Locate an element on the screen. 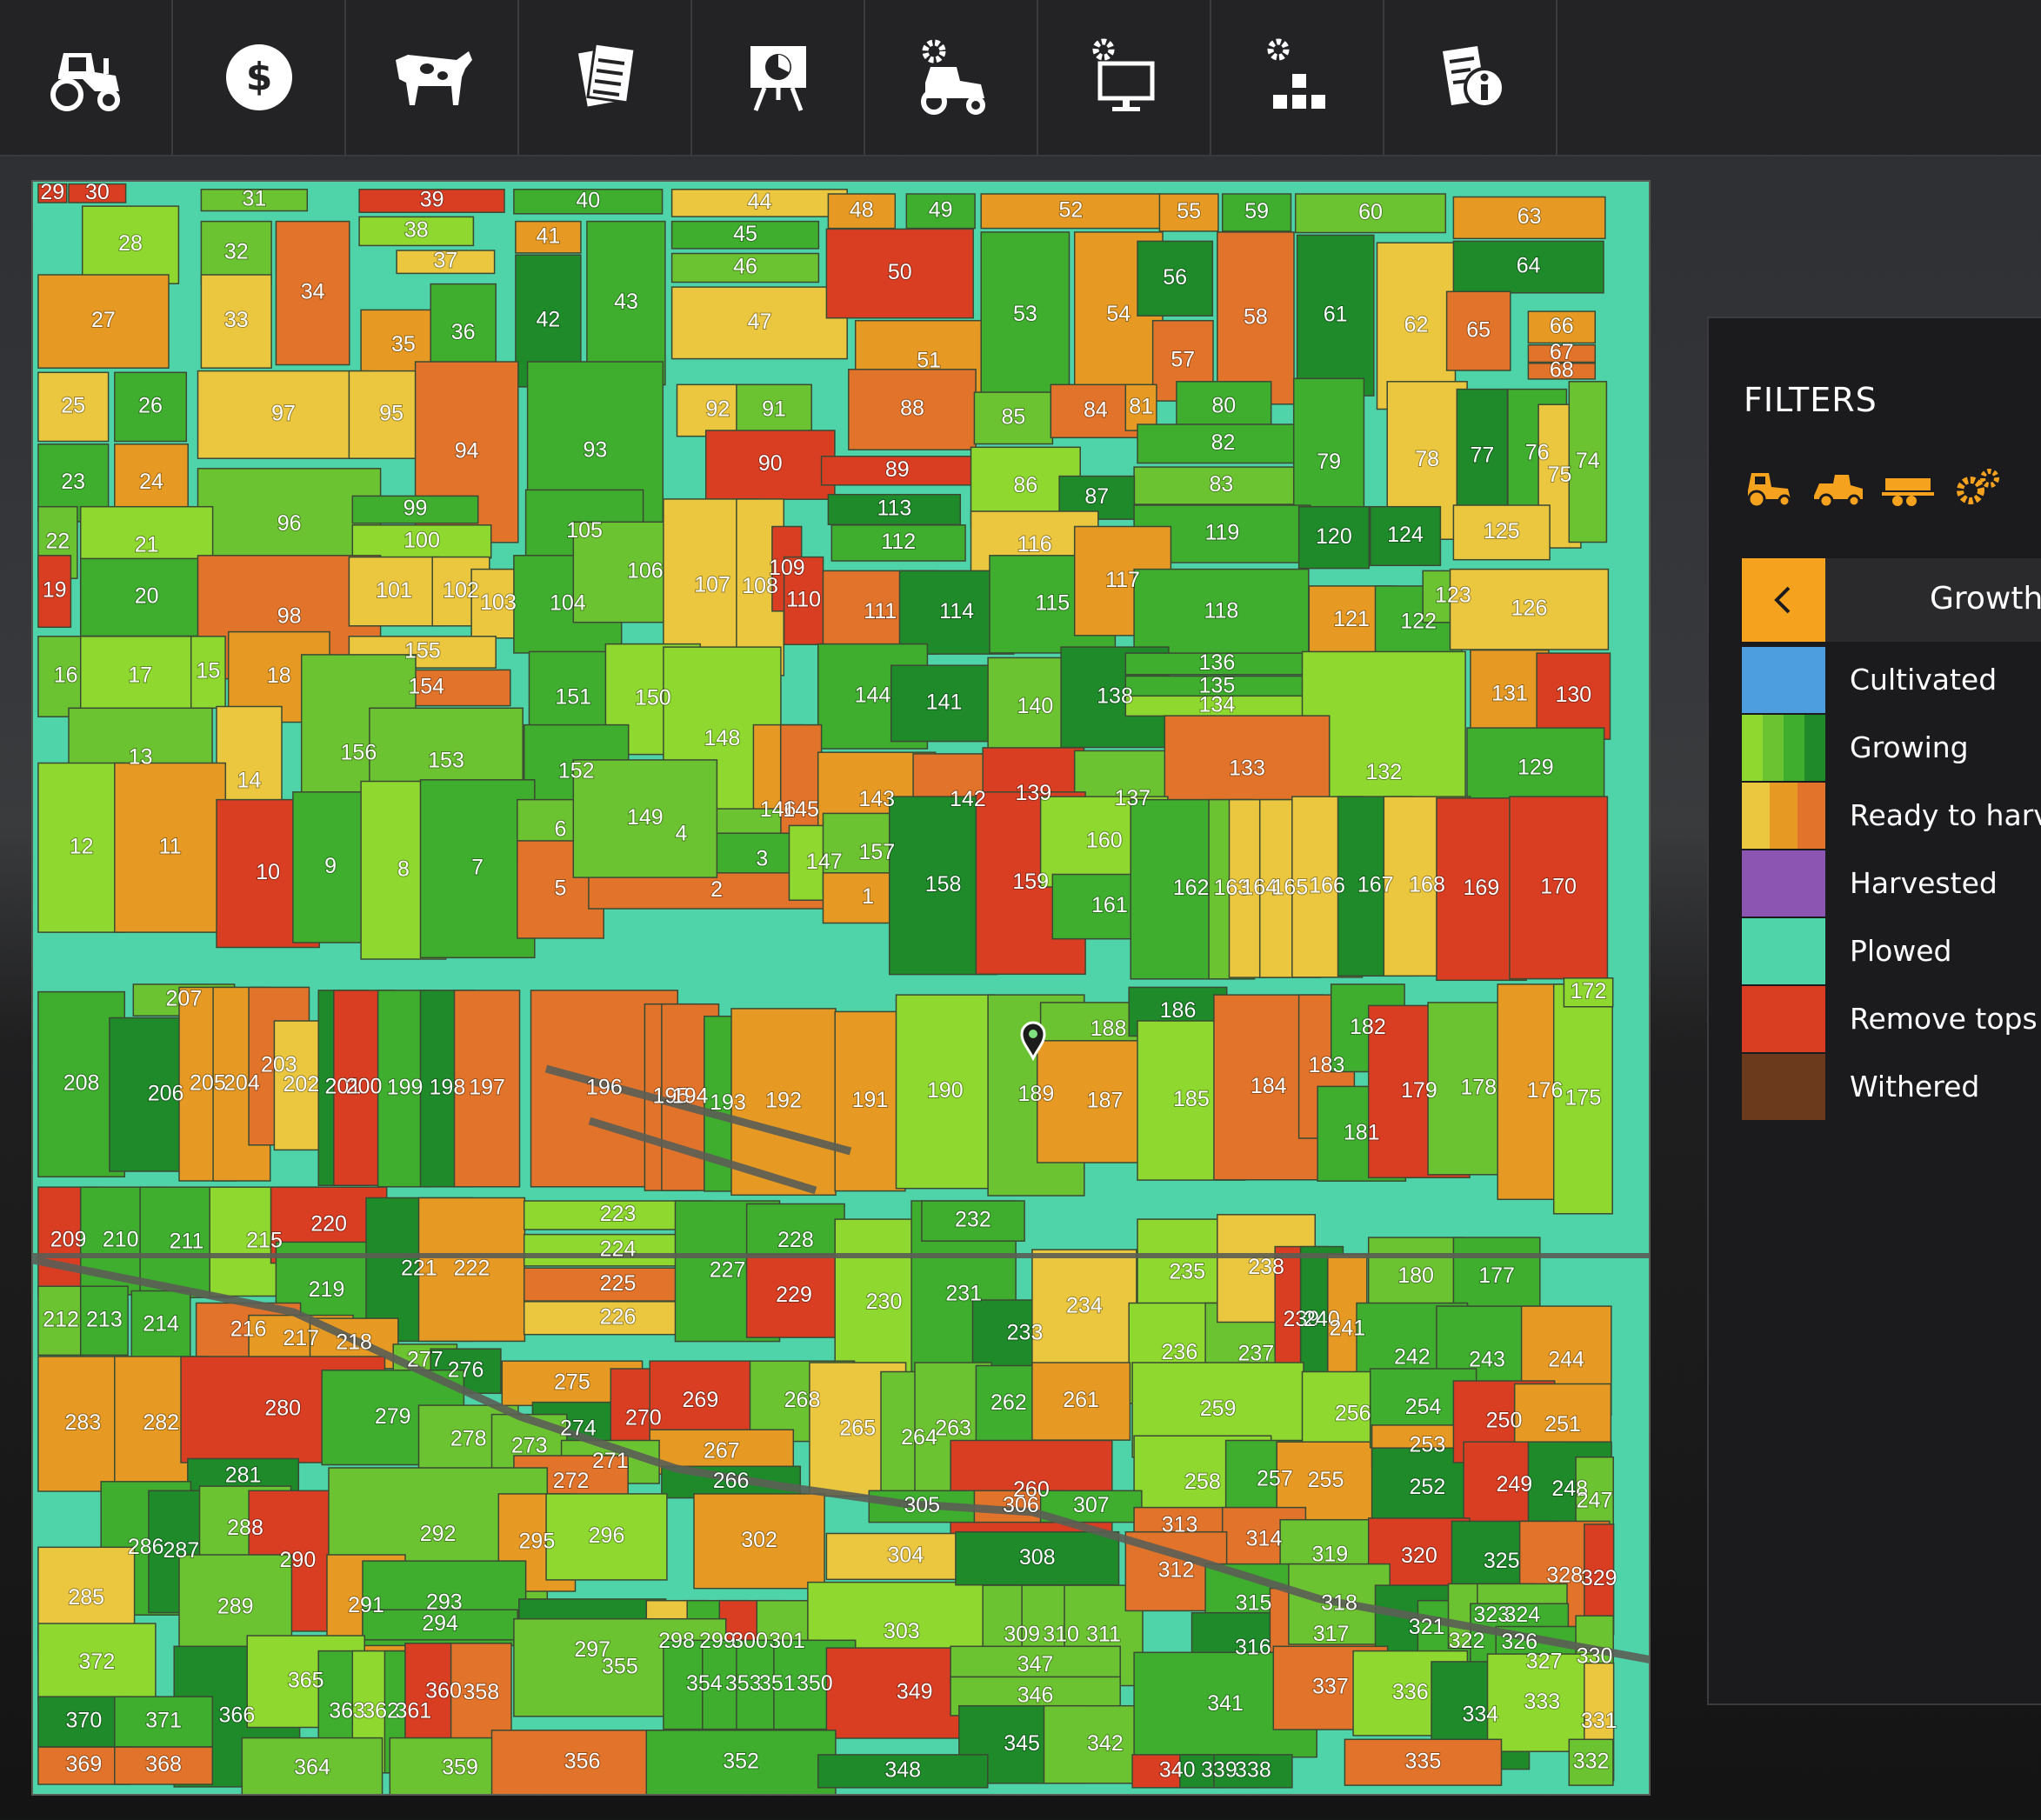  statistics-button is located at coordinates (778, 77).